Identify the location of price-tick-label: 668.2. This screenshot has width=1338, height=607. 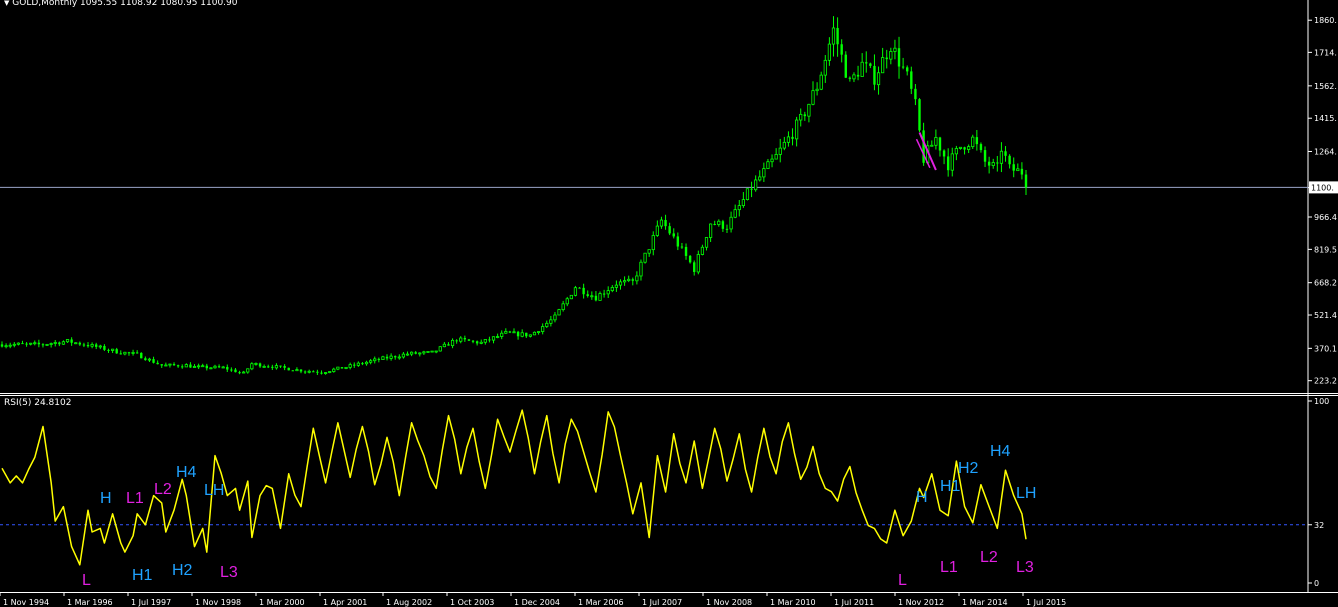
(1325, 283).